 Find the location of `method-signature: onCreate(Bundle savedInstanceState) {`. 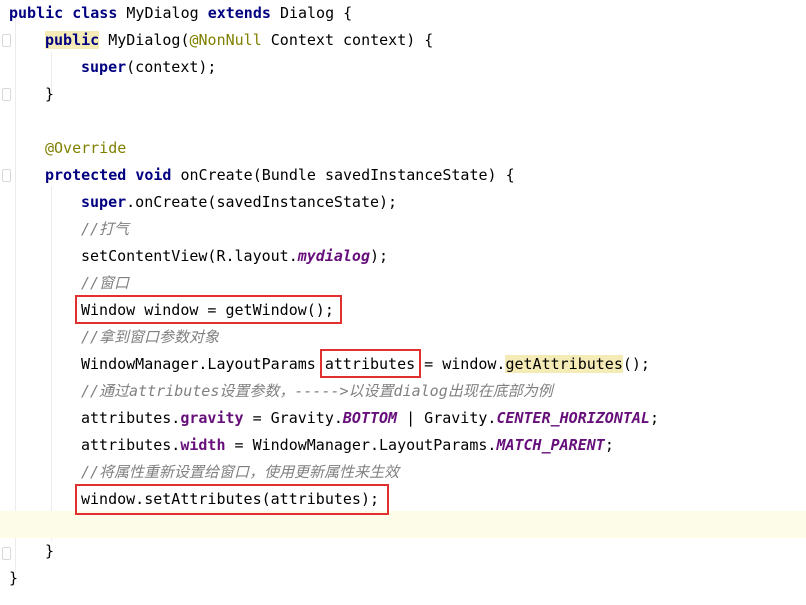

method-signature: onCreate(Bundle savedInstanceState) { is located at coordinates (347, 175).